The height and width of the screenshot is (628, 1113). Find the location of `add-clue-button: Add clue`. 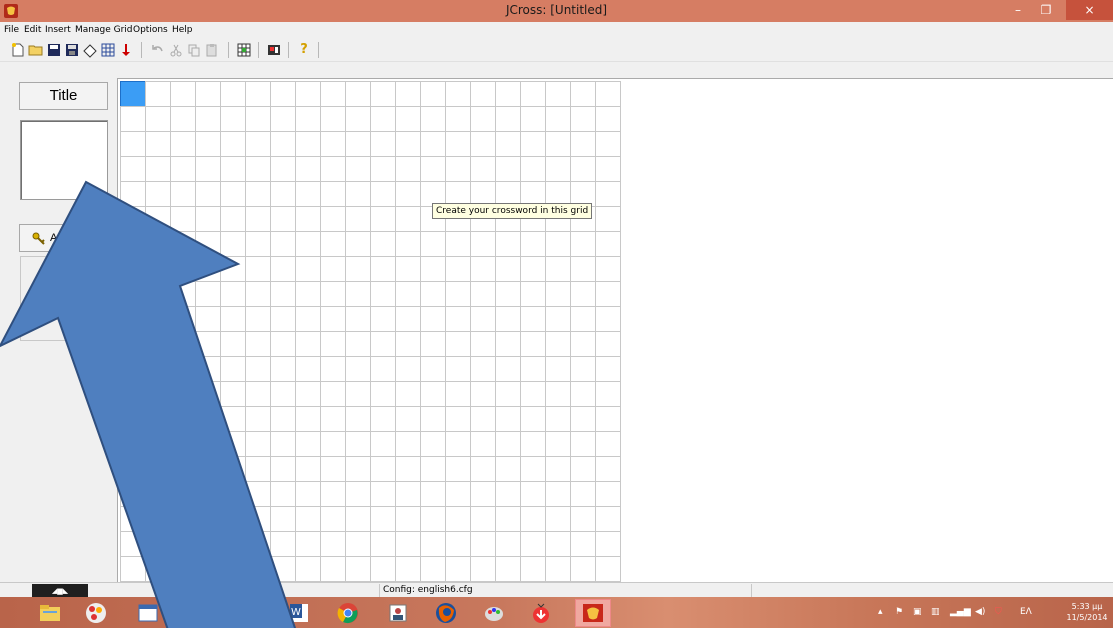

add-clue-button: Add clue is located at coordinates (63, 238).